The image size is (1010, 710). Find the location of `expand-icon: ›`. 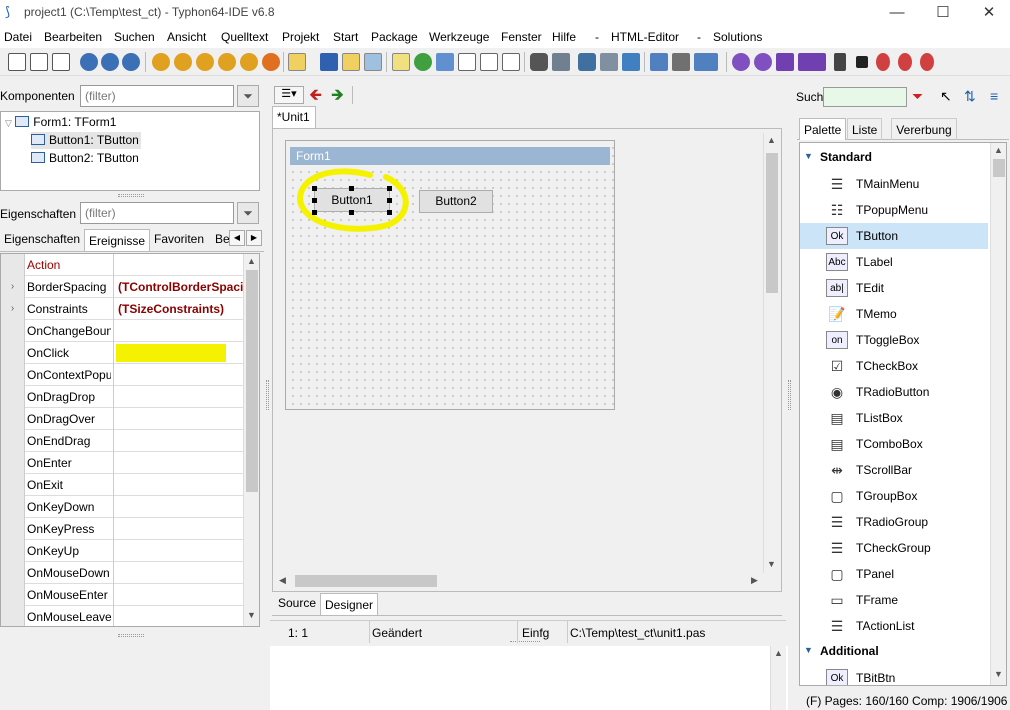

expand-icon: › is located at coordinates (13, 309).